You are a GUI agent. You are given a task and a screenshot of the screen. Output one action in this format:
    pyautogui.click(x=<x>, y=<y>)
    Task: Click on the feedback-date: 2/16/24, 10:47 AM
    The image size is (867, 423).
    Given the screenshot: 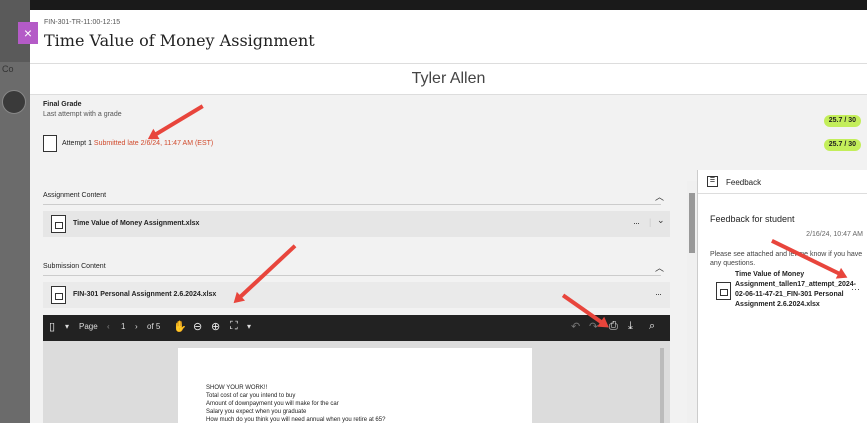 What is the action you would take?
    pyautogui.click(x=834, y=234)
    